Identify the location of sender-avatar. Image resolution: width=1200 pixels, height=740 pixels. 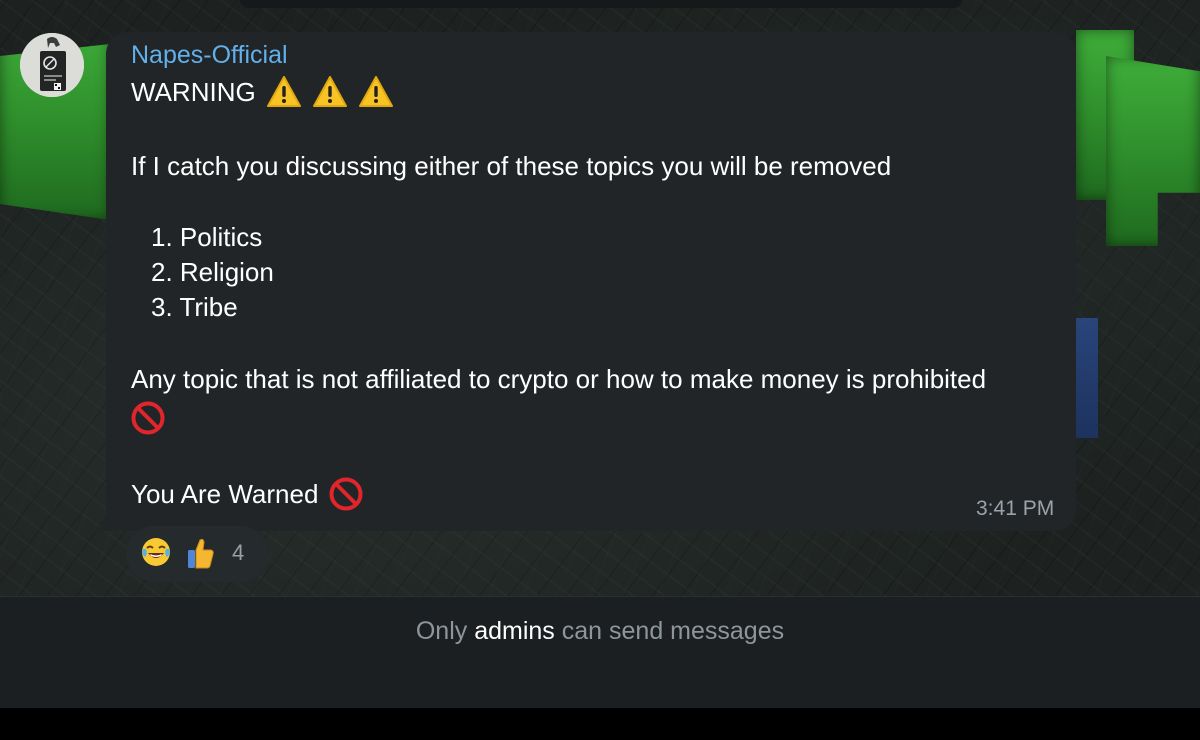
(52, 65).